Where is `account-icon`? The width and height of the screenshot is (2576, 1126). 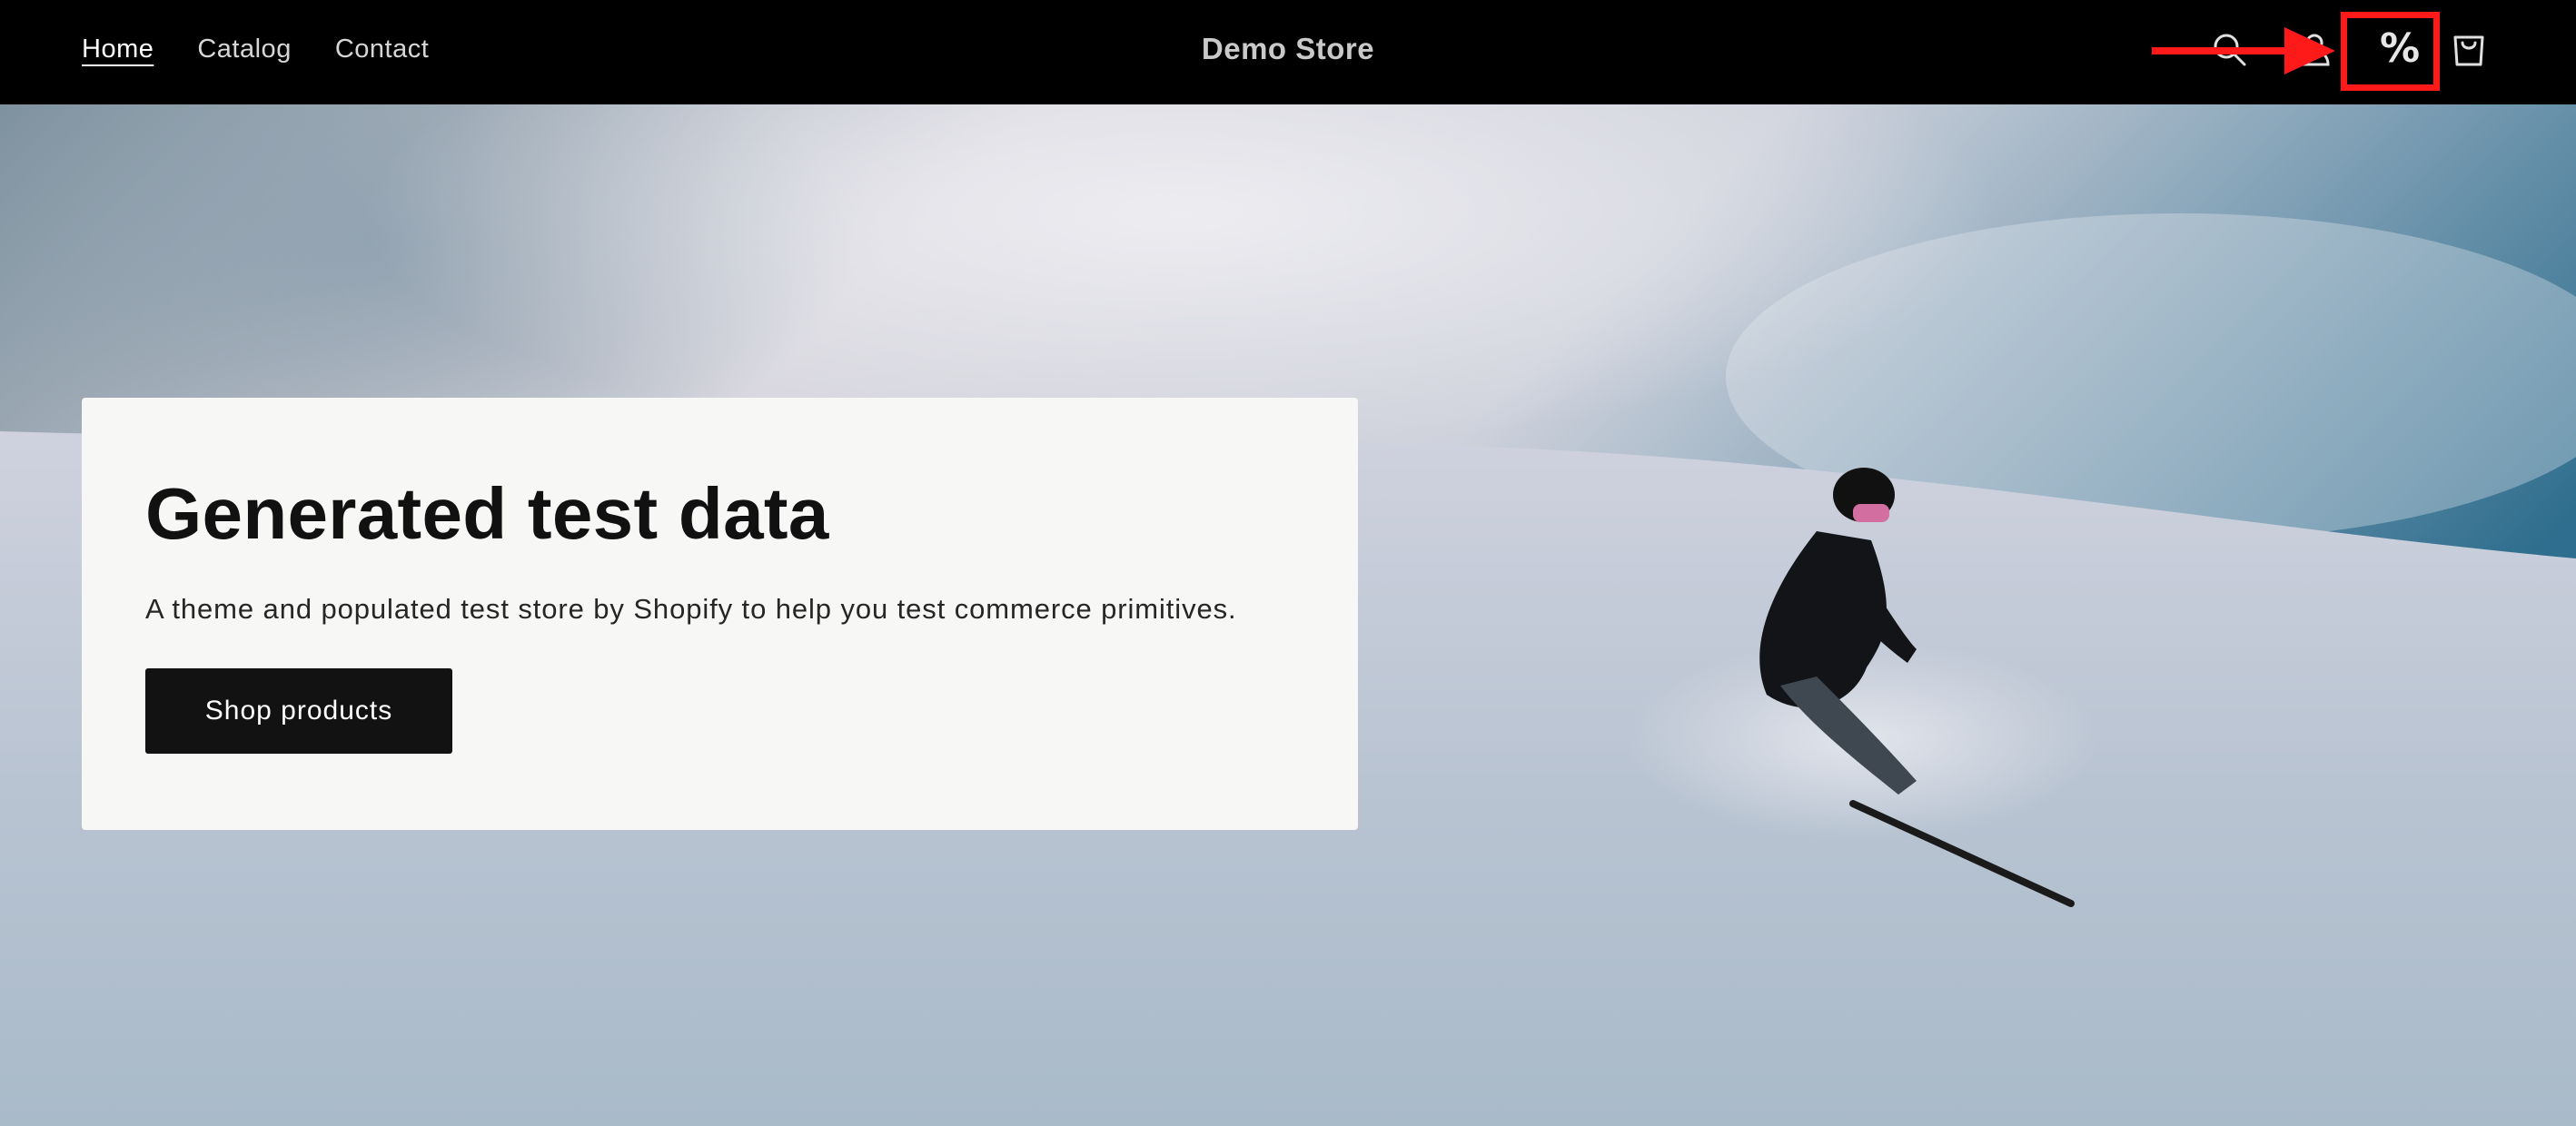
account-icon is located at coordinates (2314, 50).